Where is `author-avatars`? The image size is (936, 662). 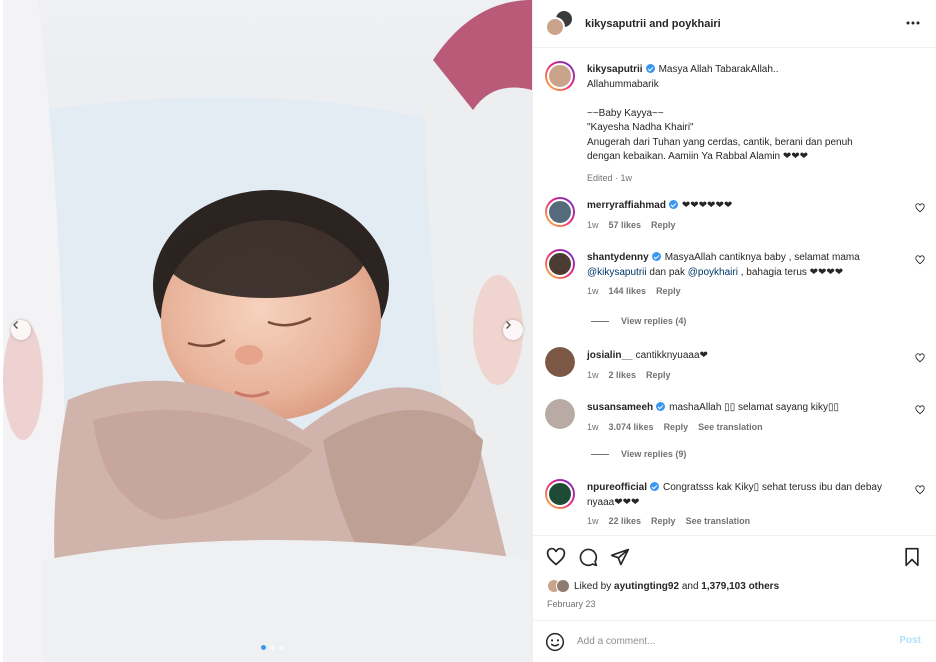
author-avatars is located at coordinates (560, 23).